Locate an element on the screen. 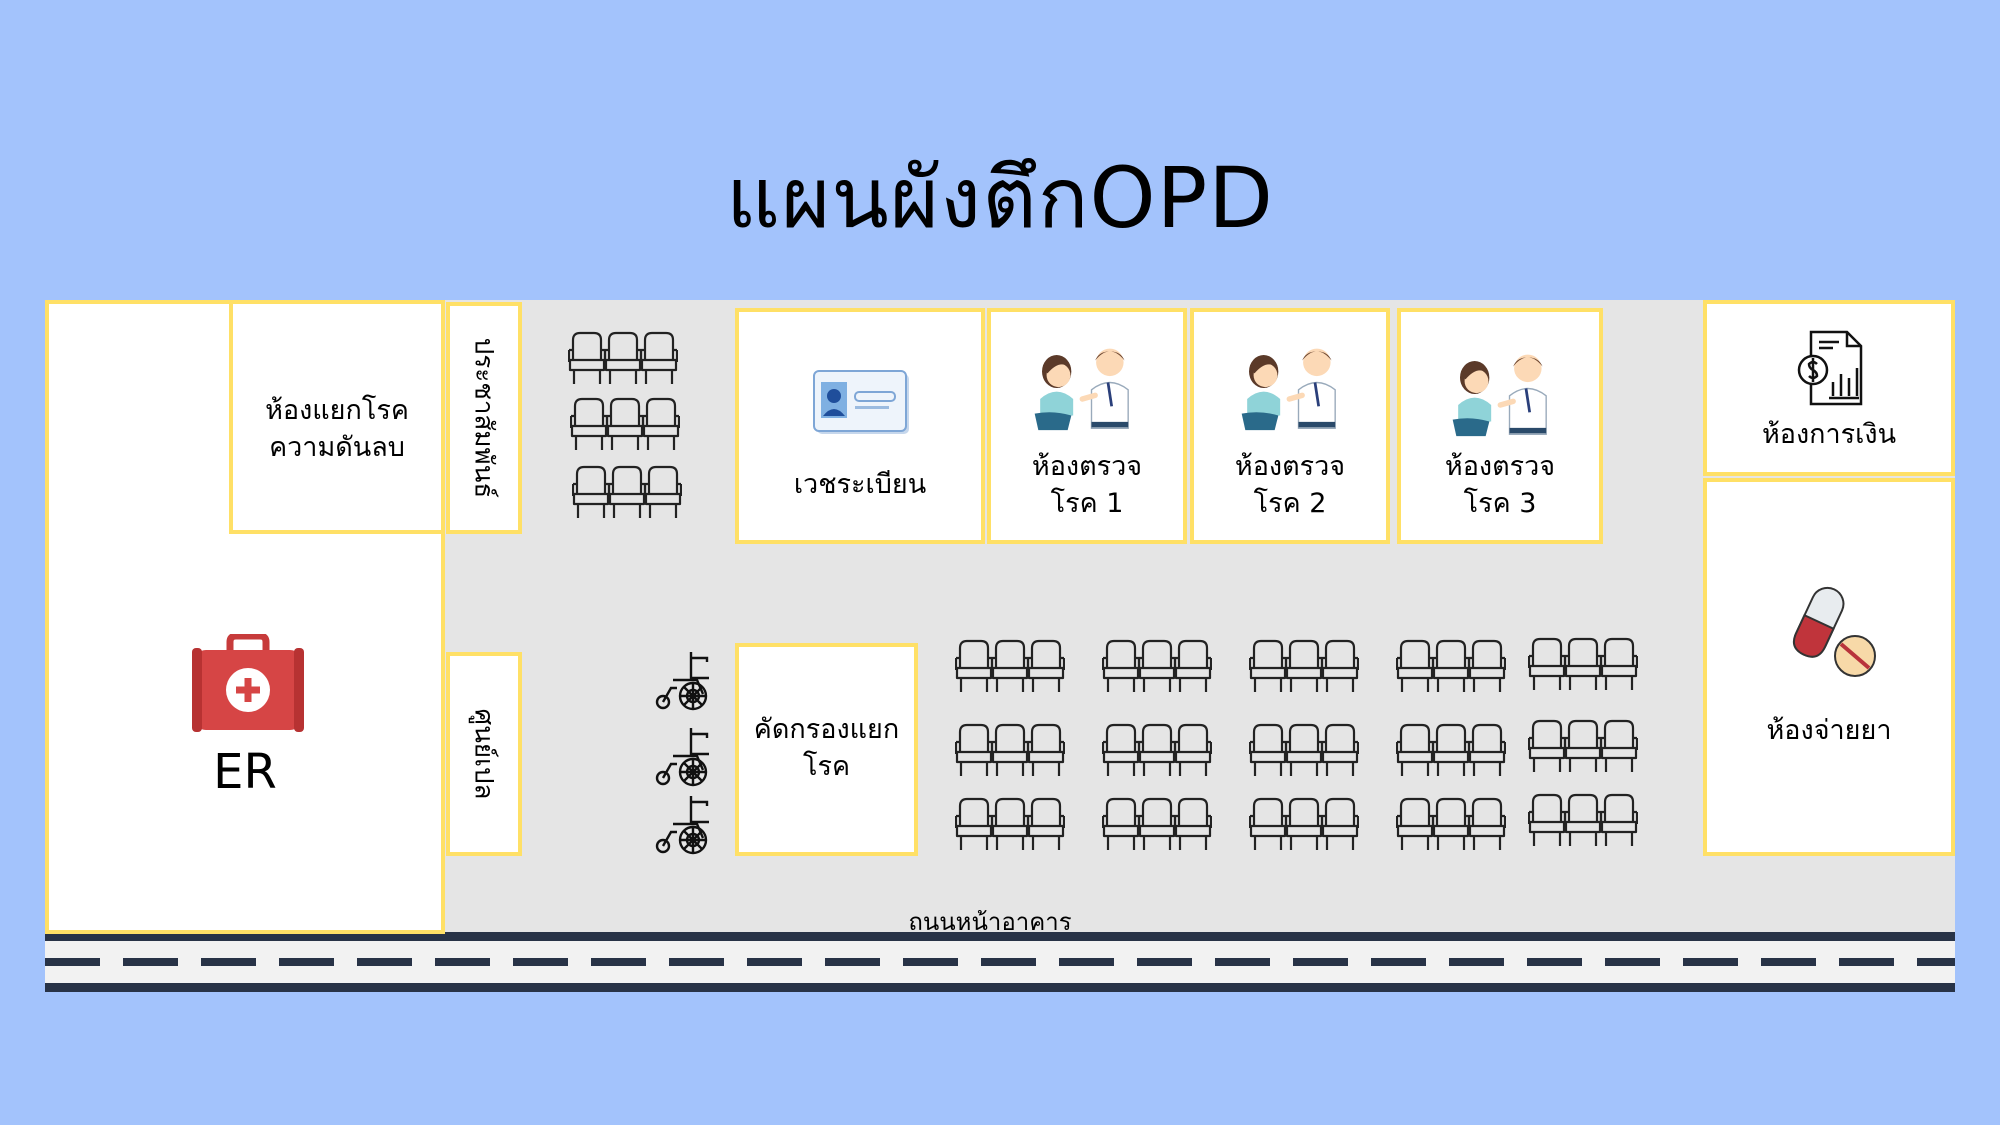 Image resolution: width=2000 pixels, height=1125 pixels. room-exam-1: ห้องตรวจ โรค 1 is located at coordinates (1087, 426).